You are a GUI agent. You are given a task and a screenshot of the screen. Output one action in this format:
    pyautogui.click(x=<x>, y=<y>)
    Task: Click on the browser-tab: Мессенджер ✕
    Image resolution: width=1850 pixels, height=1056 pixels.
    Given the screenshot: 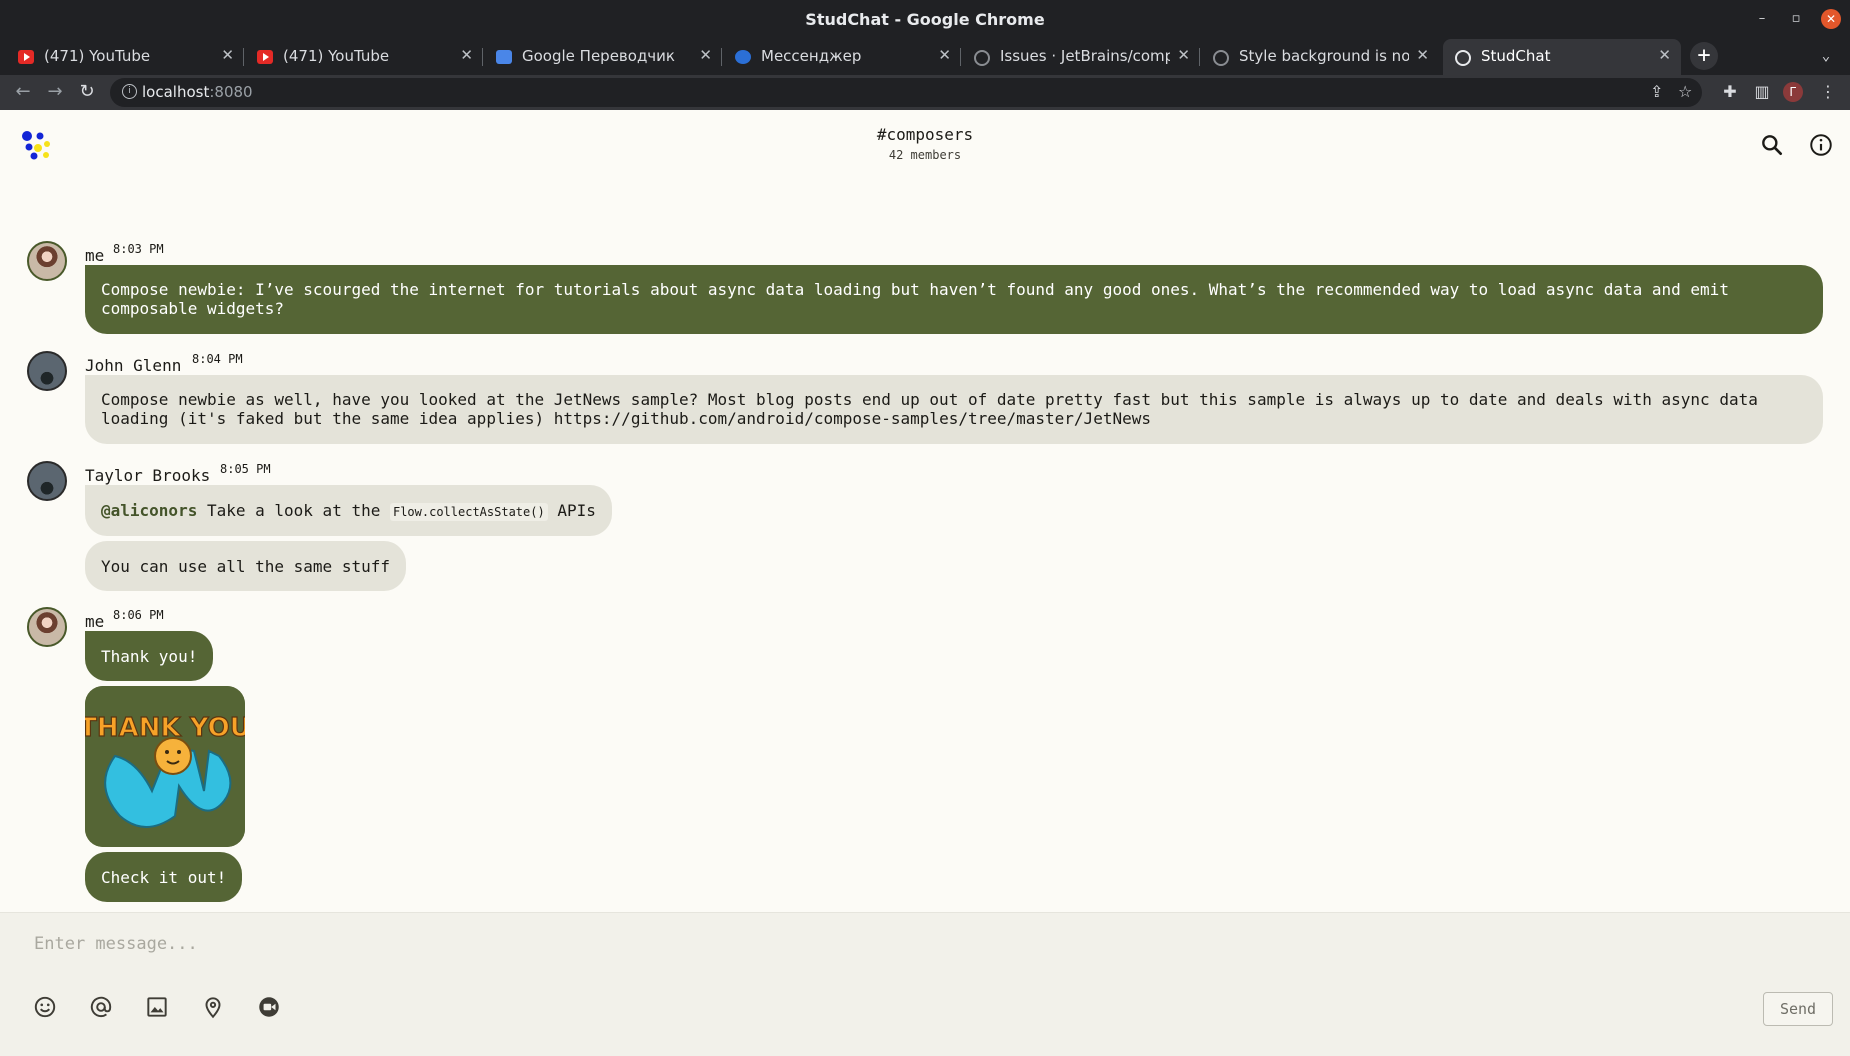 What is the action you would take?
    pyautogui.click(x=842, y=57)
    